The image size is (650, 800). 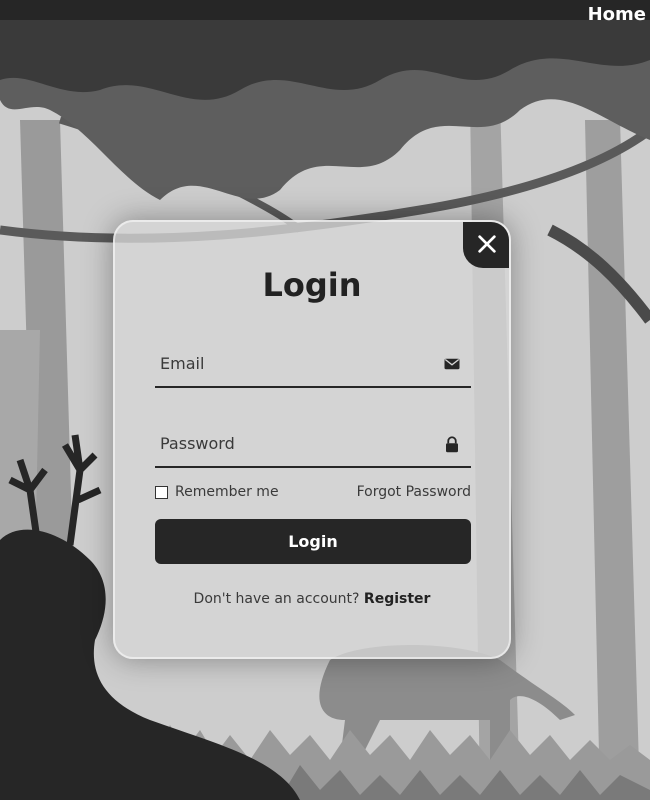 I want to click on remember-me-checkbox, so click(x=161, y=492).